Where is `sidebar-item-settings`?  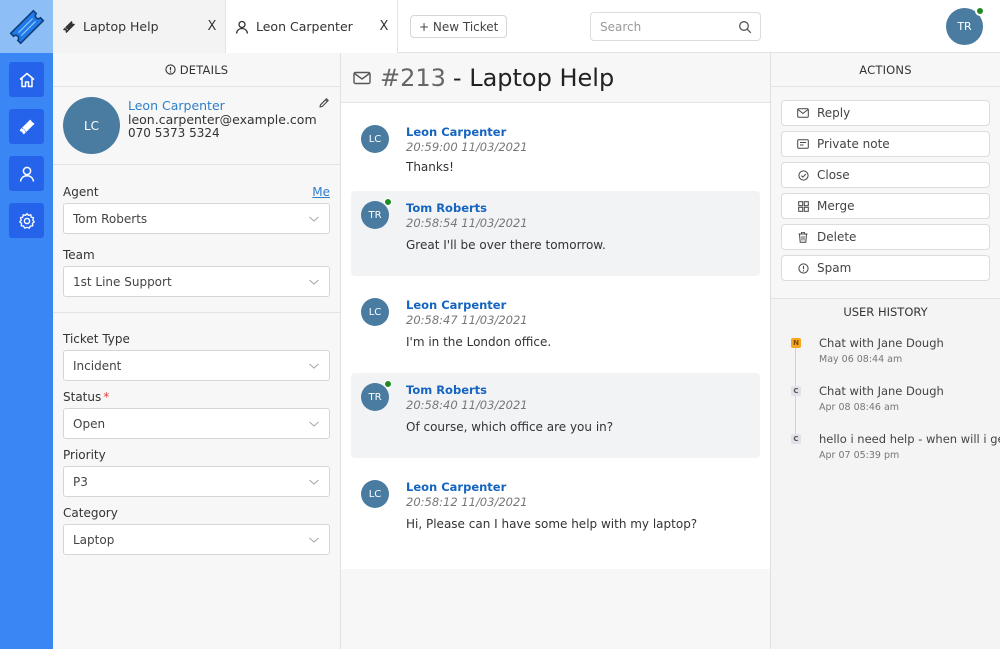 sidebar-item-settings is located at coordinates (26, 220).